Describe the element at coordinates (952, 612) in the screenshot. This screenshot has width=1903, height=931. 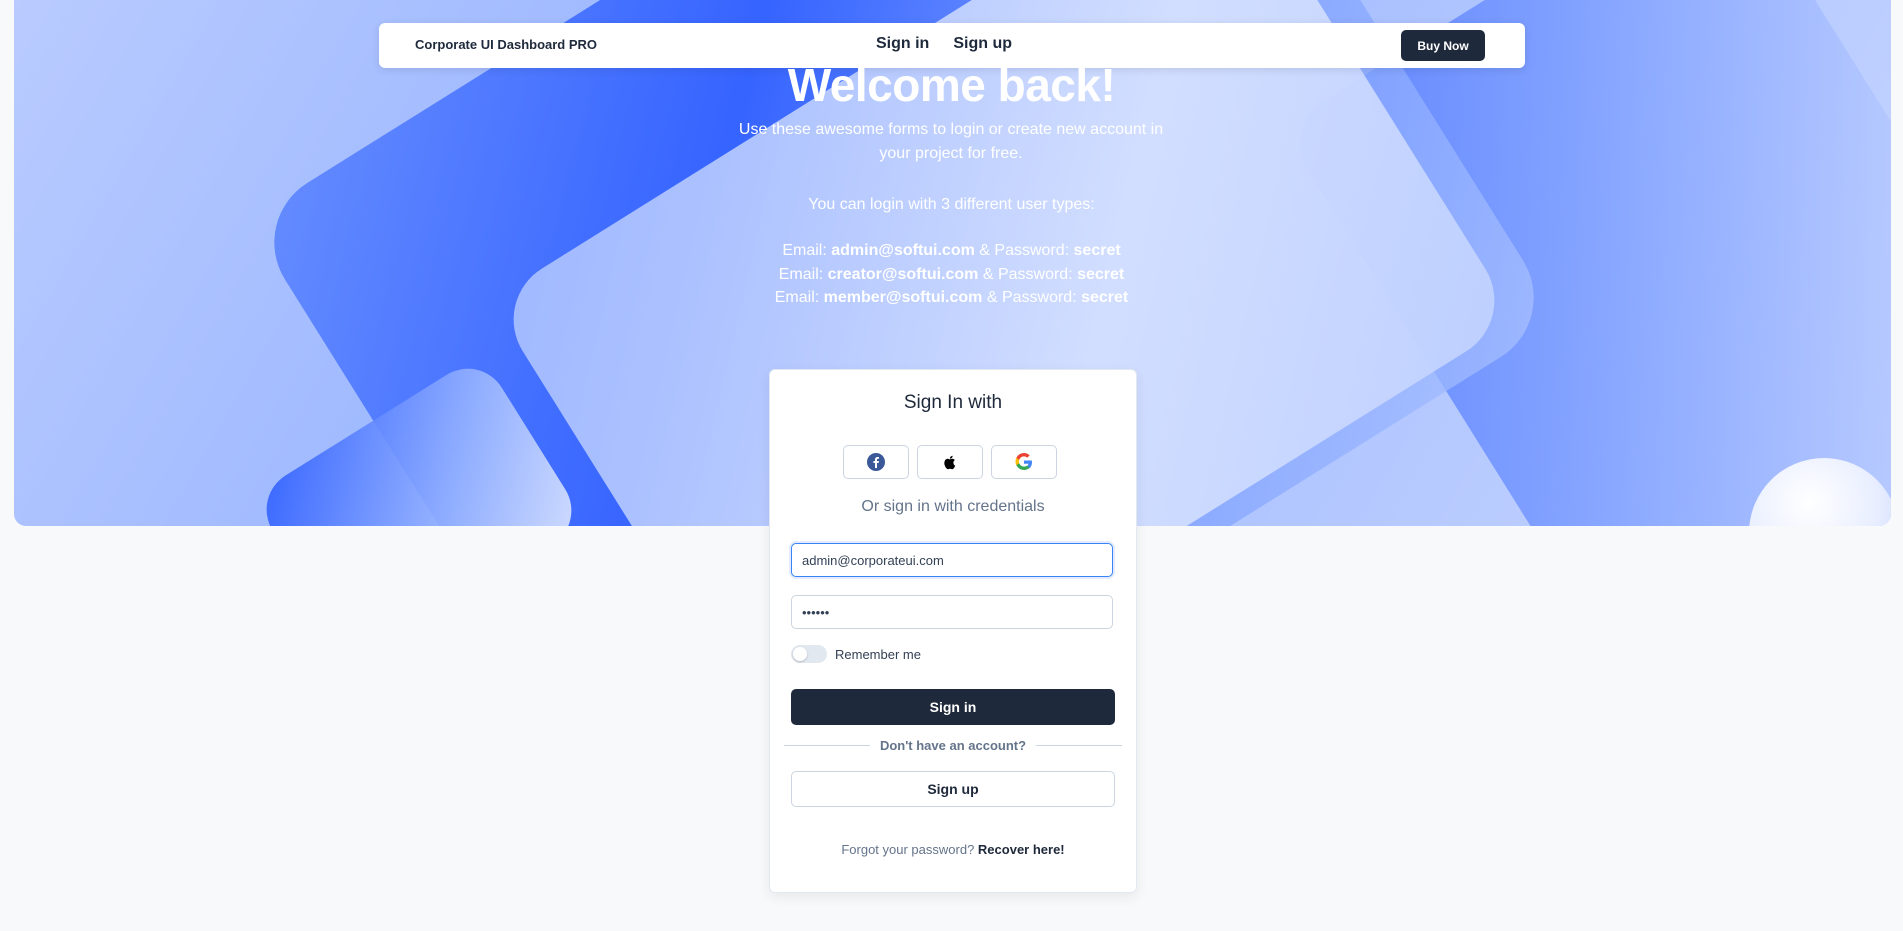
I see `password-field` at that location.